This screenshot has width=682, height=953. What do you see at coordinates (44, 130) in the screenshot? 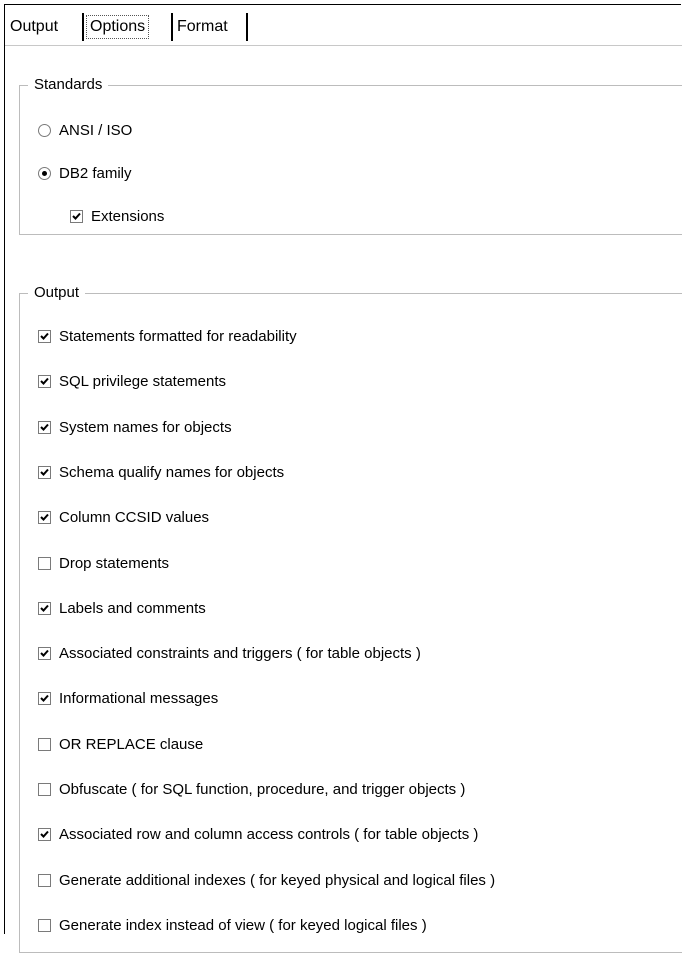
I see `ansi-radio-button` at bounding box center [44, 130].